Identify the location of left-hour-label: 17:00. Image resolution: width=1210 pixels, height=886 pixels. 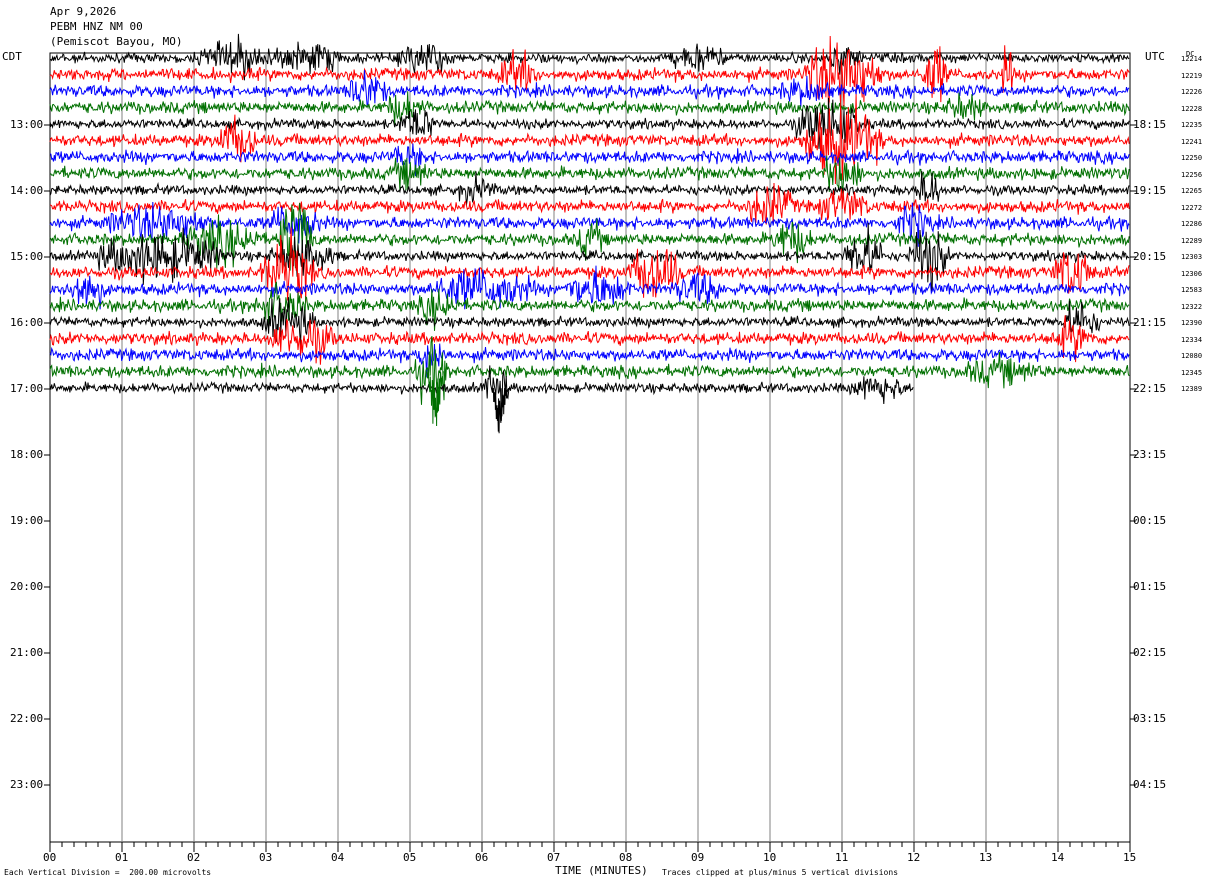
(27, 388).